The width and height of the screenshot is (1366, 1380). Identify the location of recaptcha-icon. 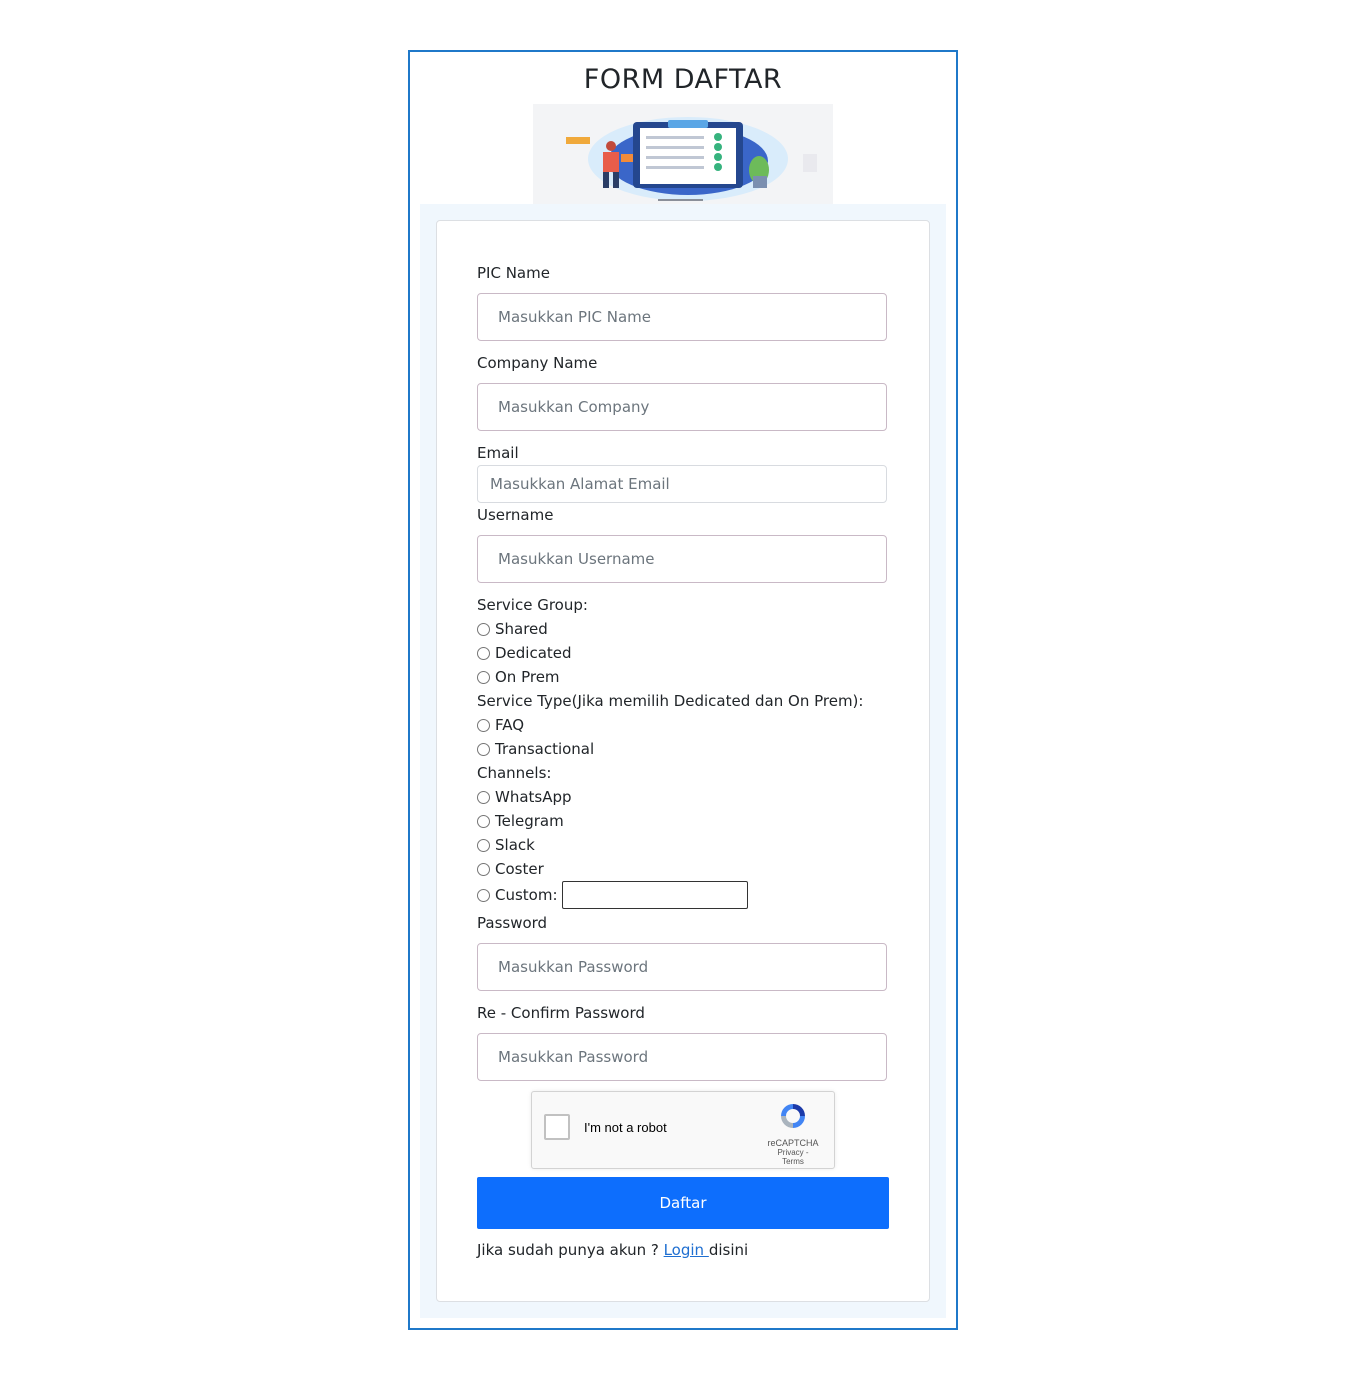
(793, 1116).